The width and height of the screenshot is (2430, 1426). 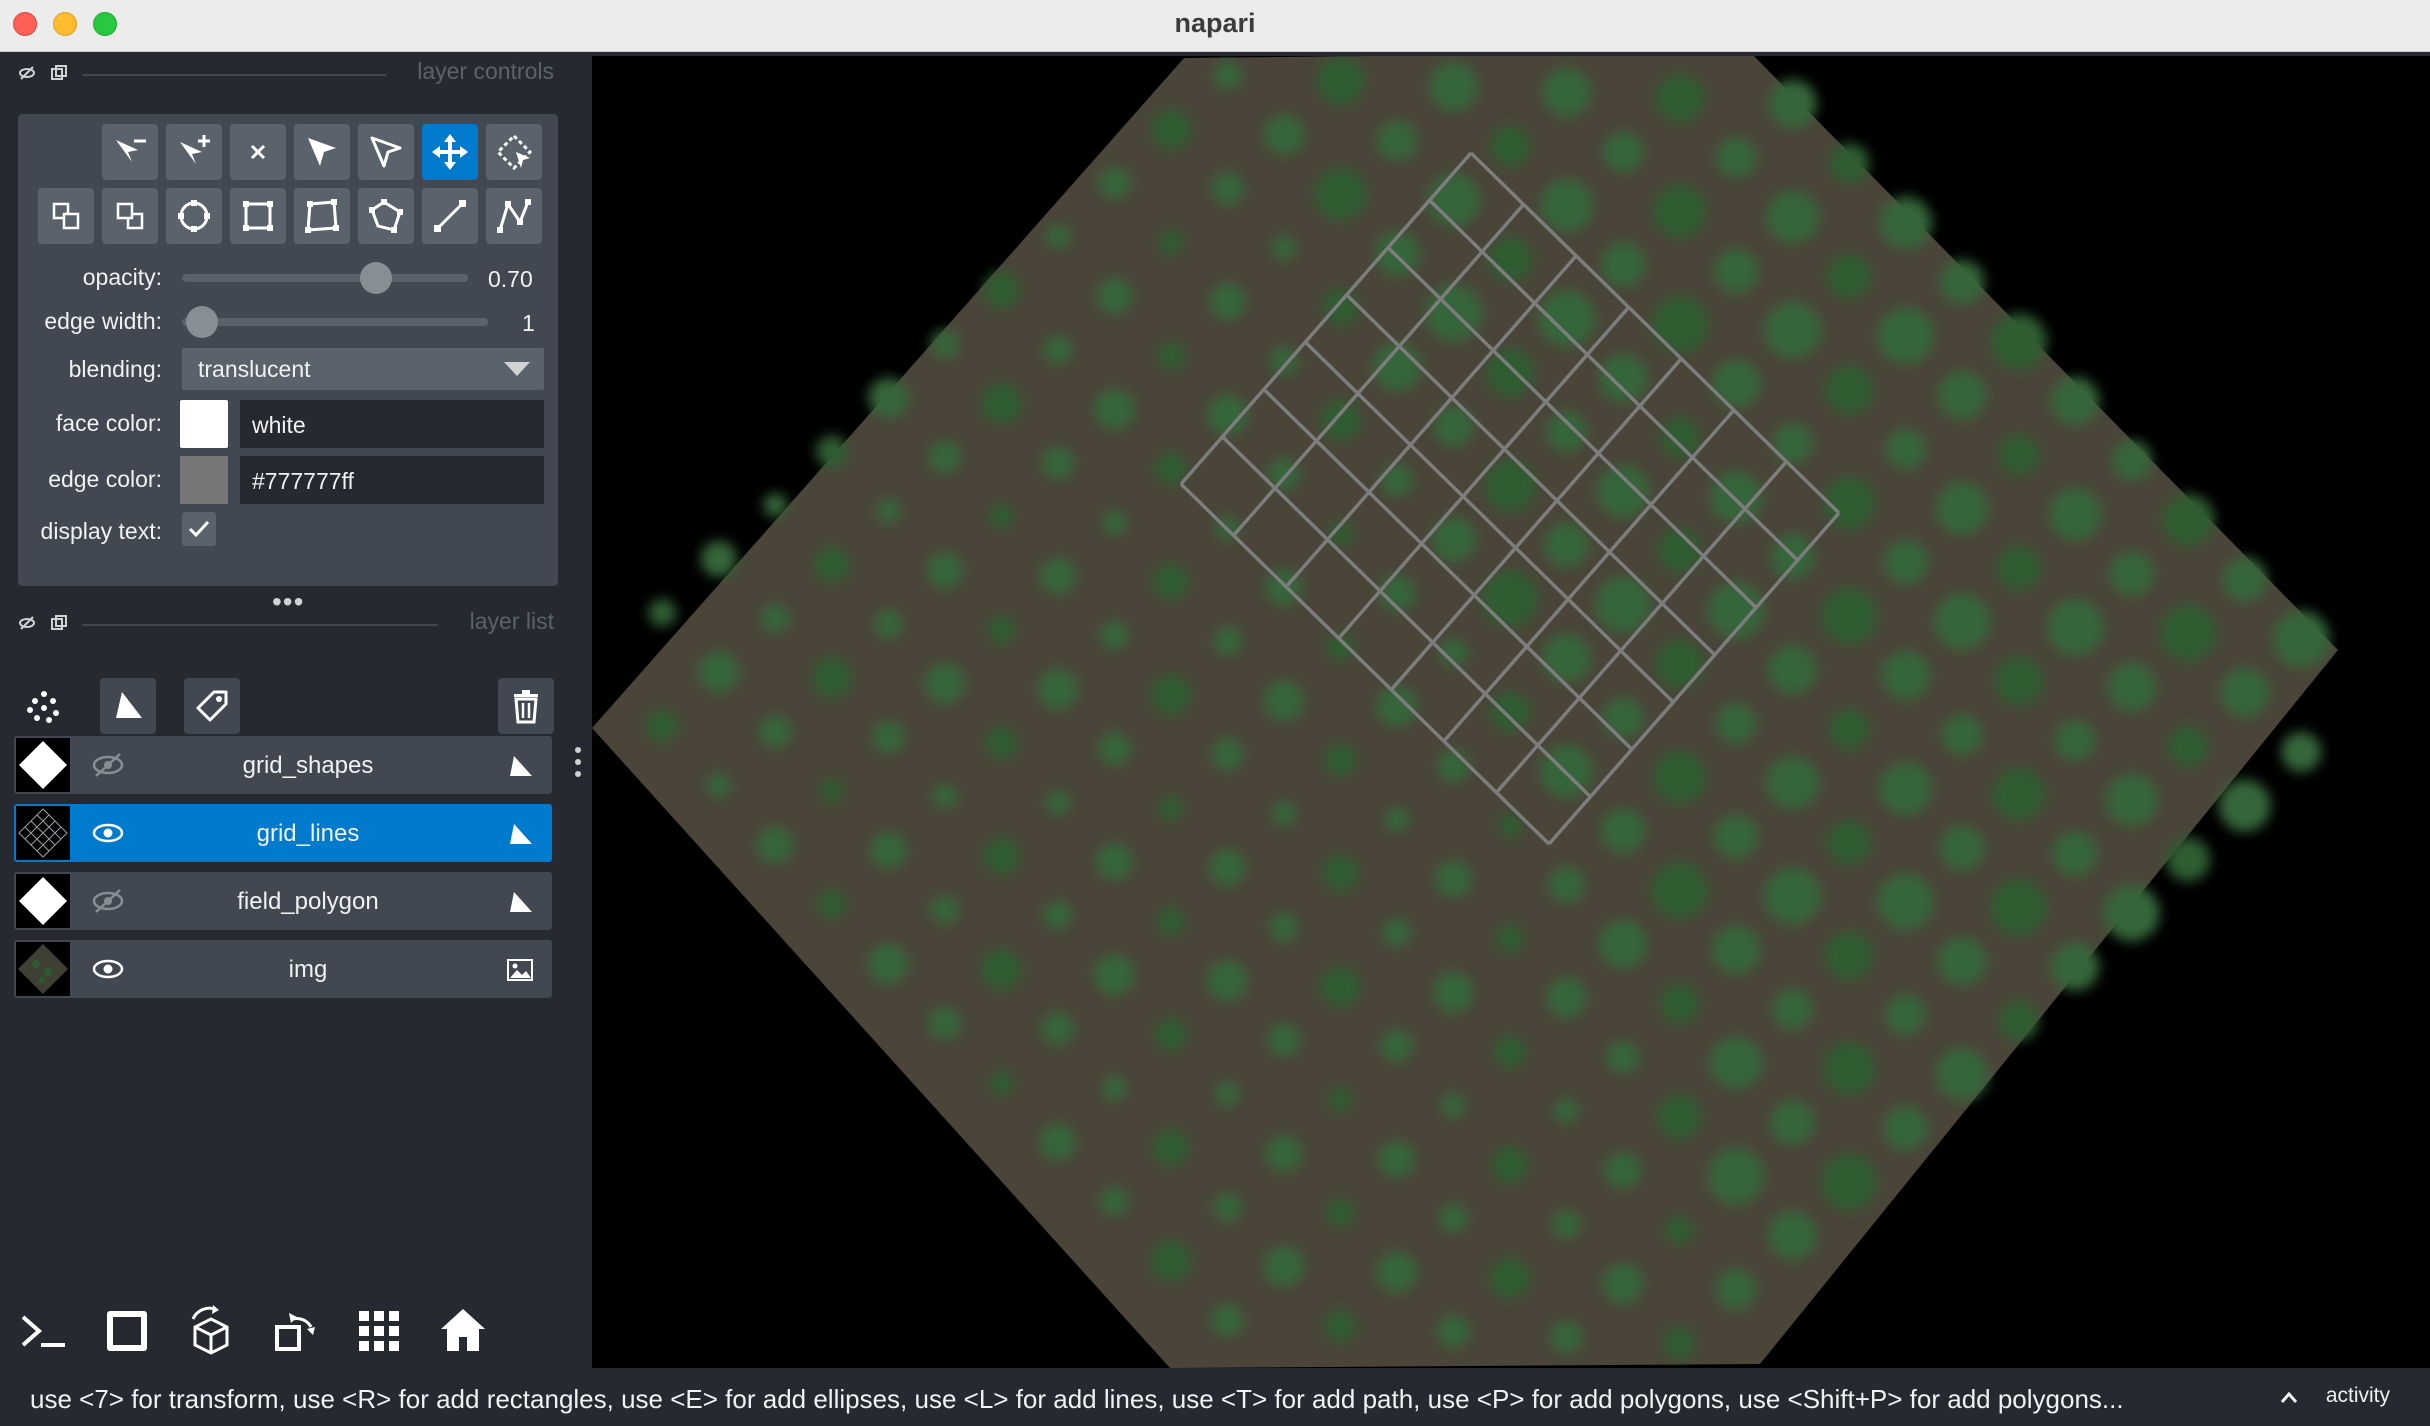 I want to click on edge-color-input: #777777ff, so click(x=392, y=480).